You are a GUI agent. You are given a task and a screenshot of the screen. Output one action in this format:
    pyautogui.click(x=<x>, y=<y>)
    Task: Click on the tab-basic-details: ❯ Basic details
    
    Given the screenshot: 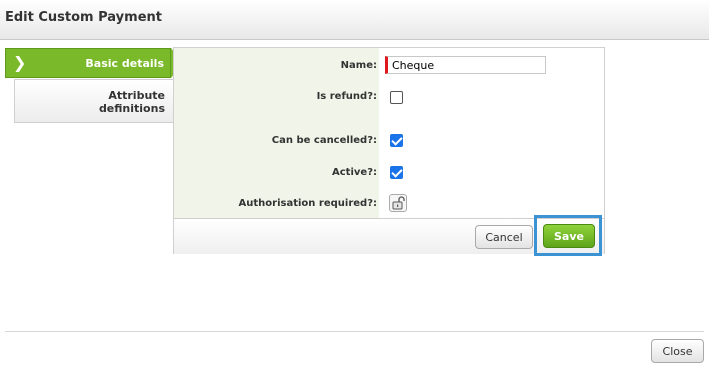 What is the action you would take?
    pyautogui.click(x=94, y=63)
    